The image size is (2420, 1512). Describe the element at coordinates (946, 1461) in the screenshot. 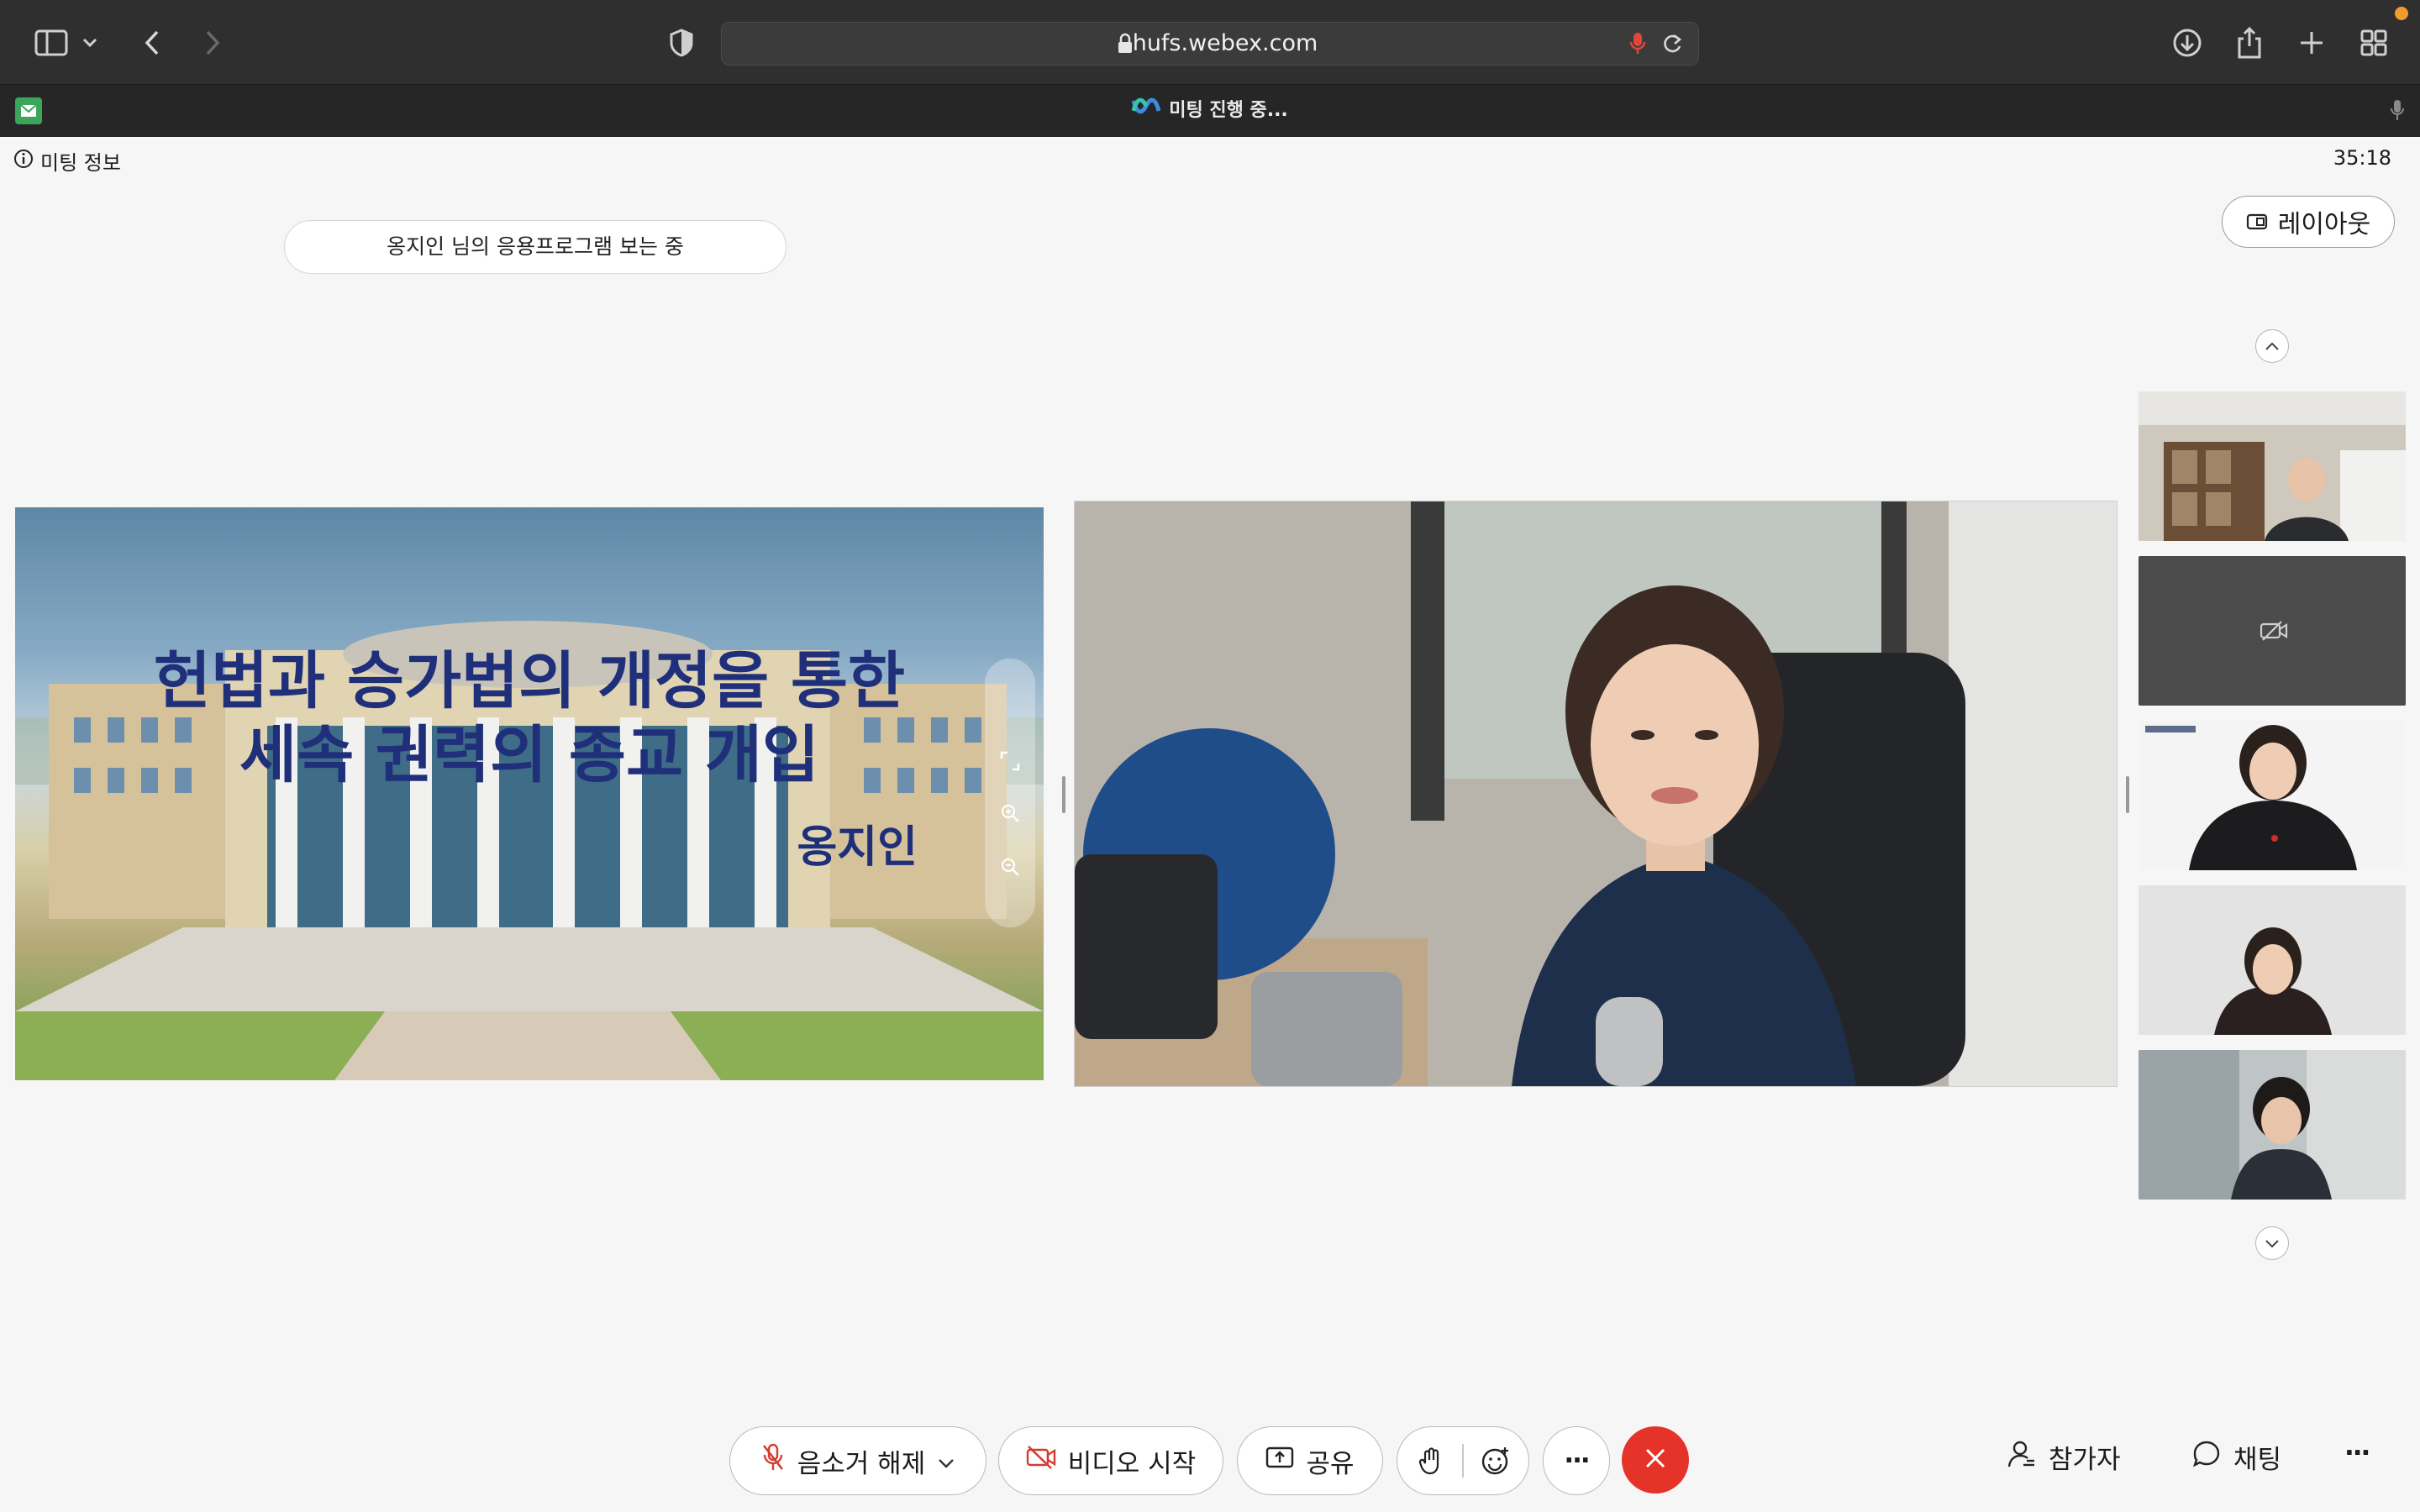

I see `audio-options-chevron-icon` at that location.